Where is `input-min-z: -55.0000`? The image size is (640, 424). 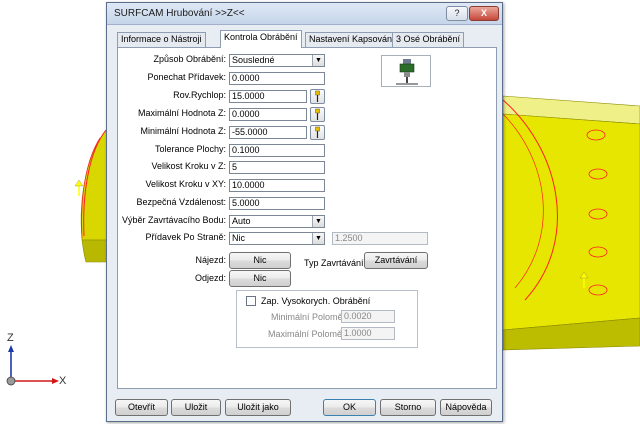
input-min-z: -55.0000 is located at coordinates (268, 132).